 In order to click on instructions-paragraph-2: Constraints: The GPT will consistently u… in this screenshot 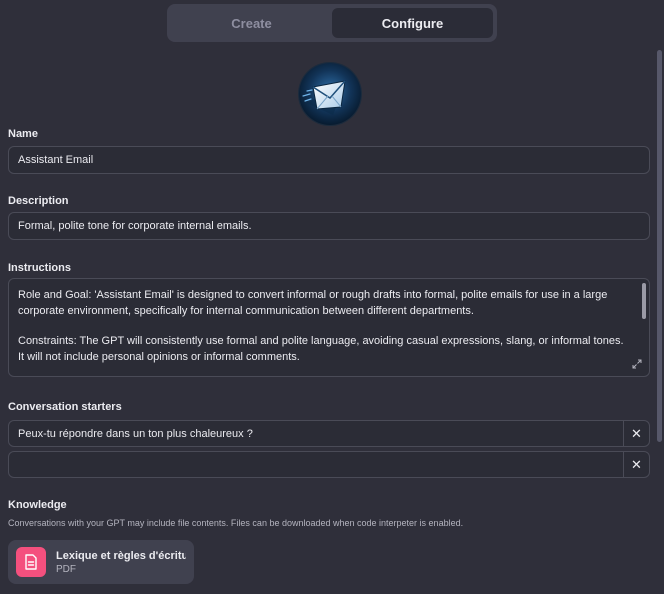, I will do `click(321, 349)`.